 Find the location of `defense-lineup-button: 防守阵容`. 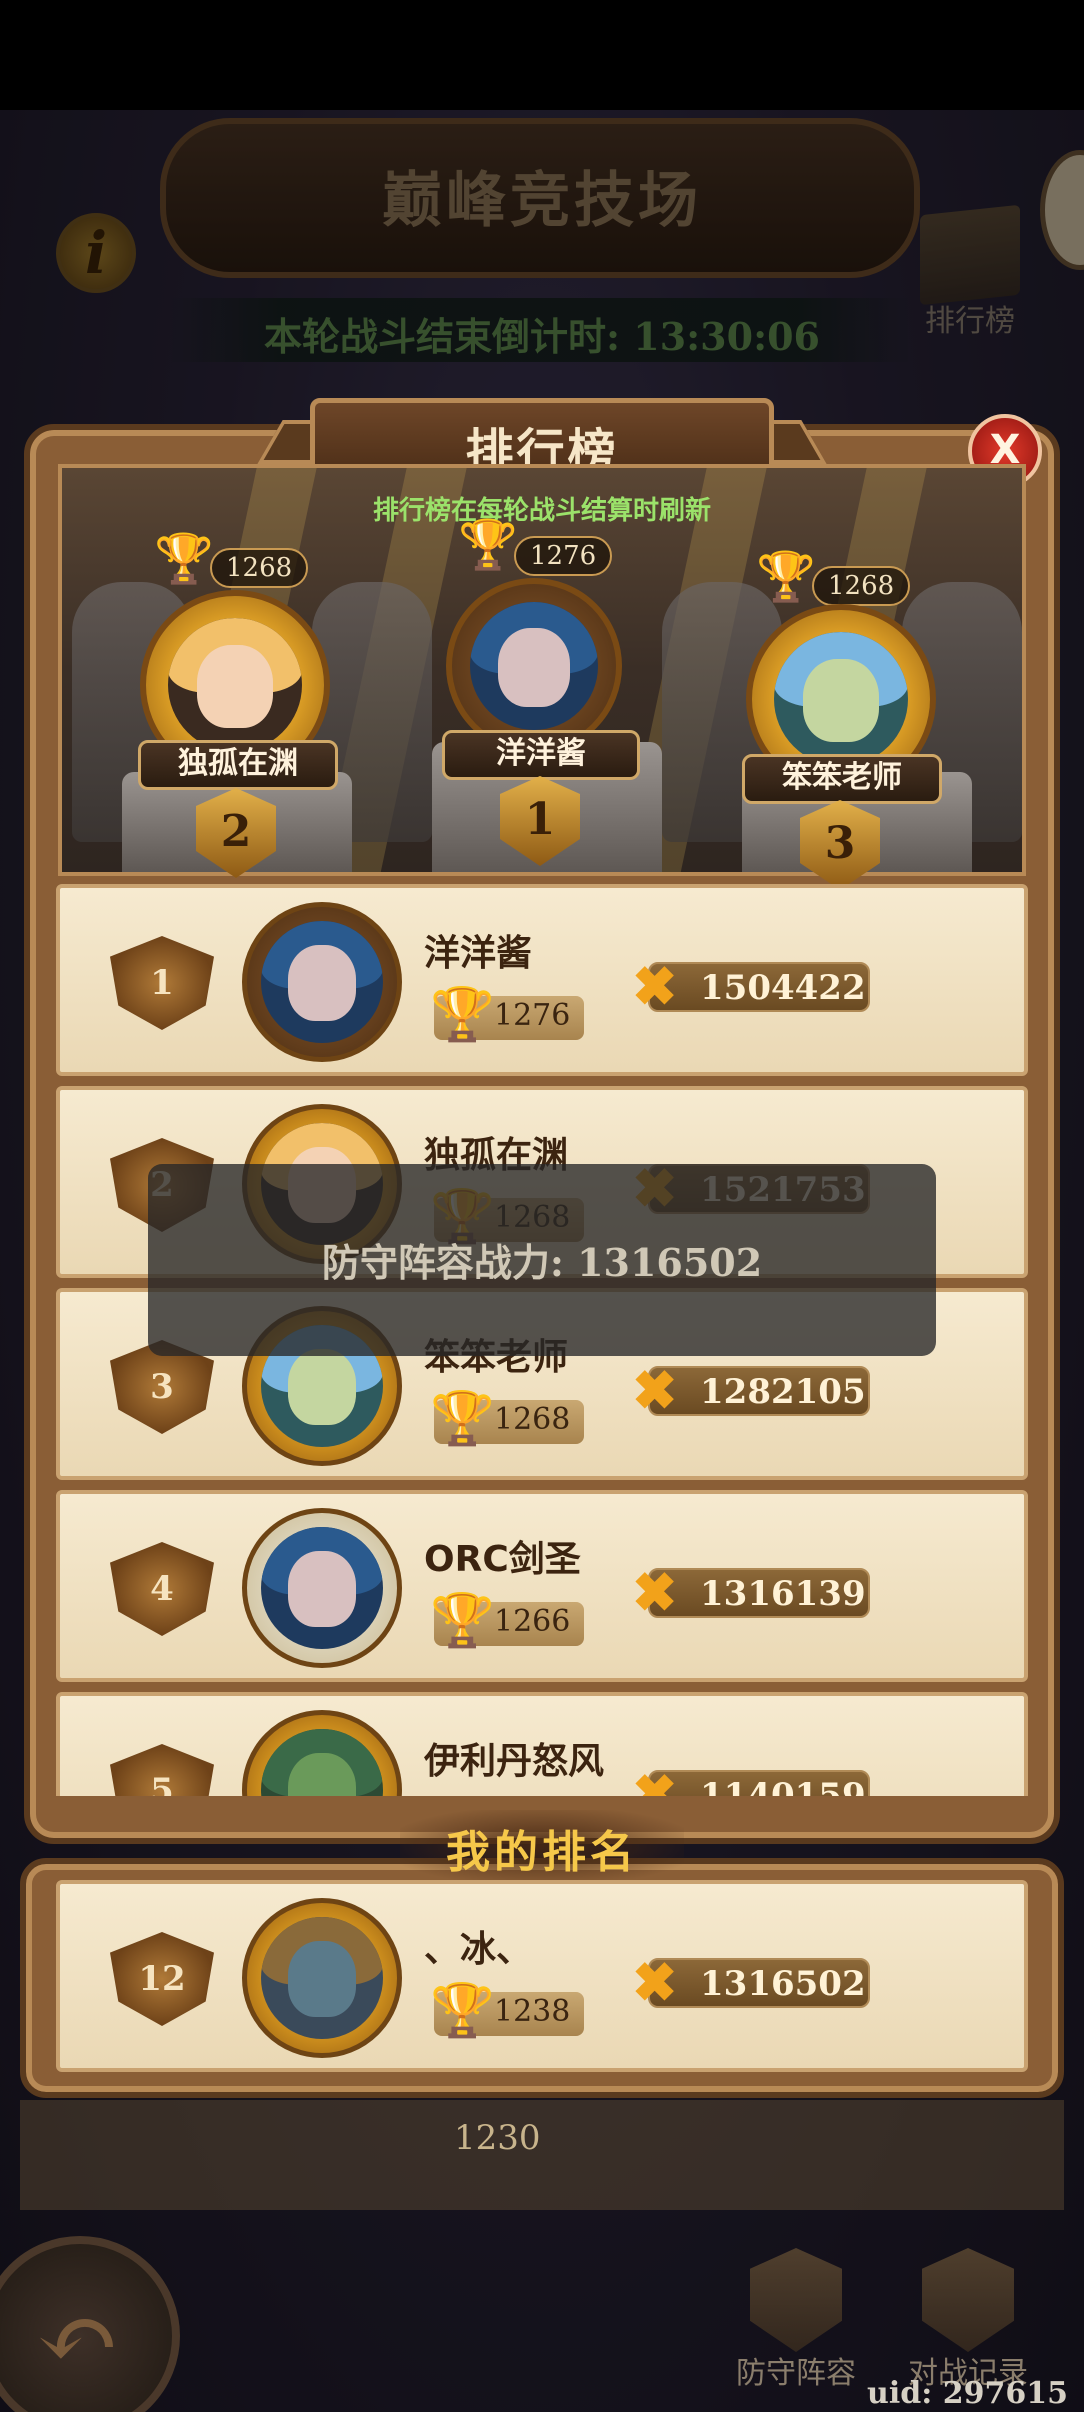

defense-lineup-button: 防守阵容 is located at coordinates (796, 2323).